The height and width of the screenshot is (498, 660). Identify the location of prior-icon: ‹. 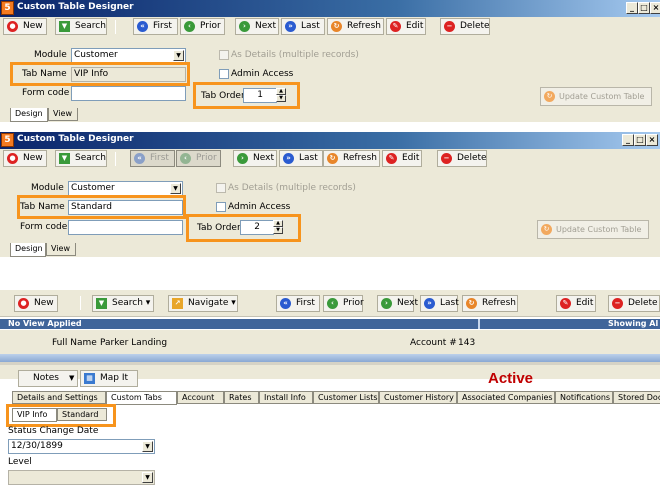
(332, 303).